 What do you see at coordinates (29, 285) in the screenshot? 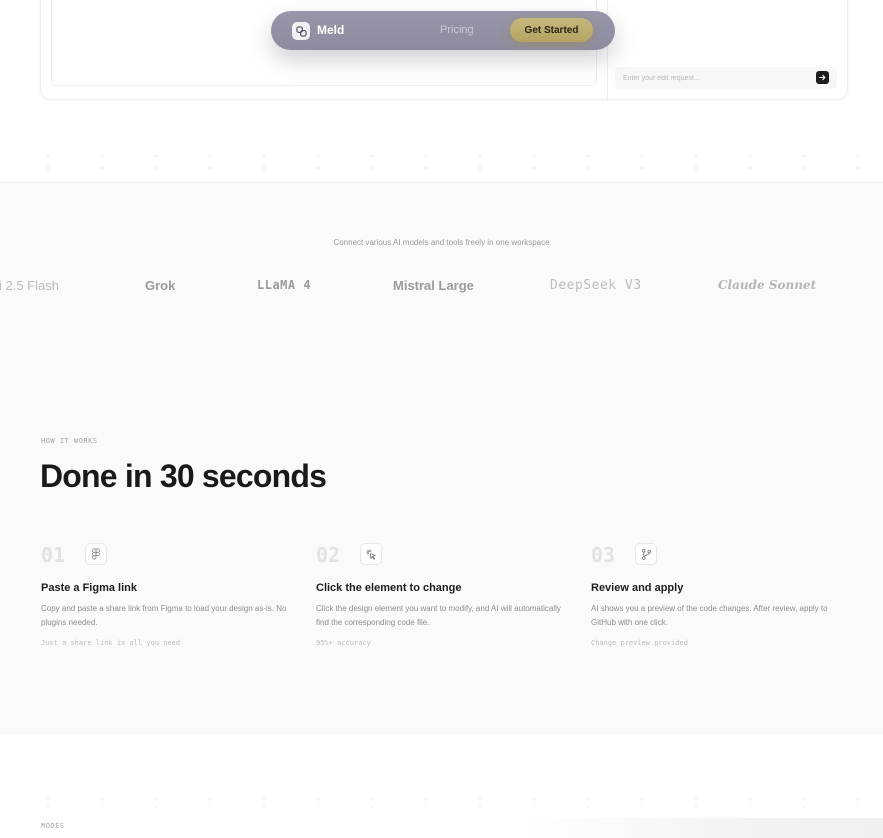
I see `model-logo-gemini: i 2.5 Flash` at bounding box center [29, 285].